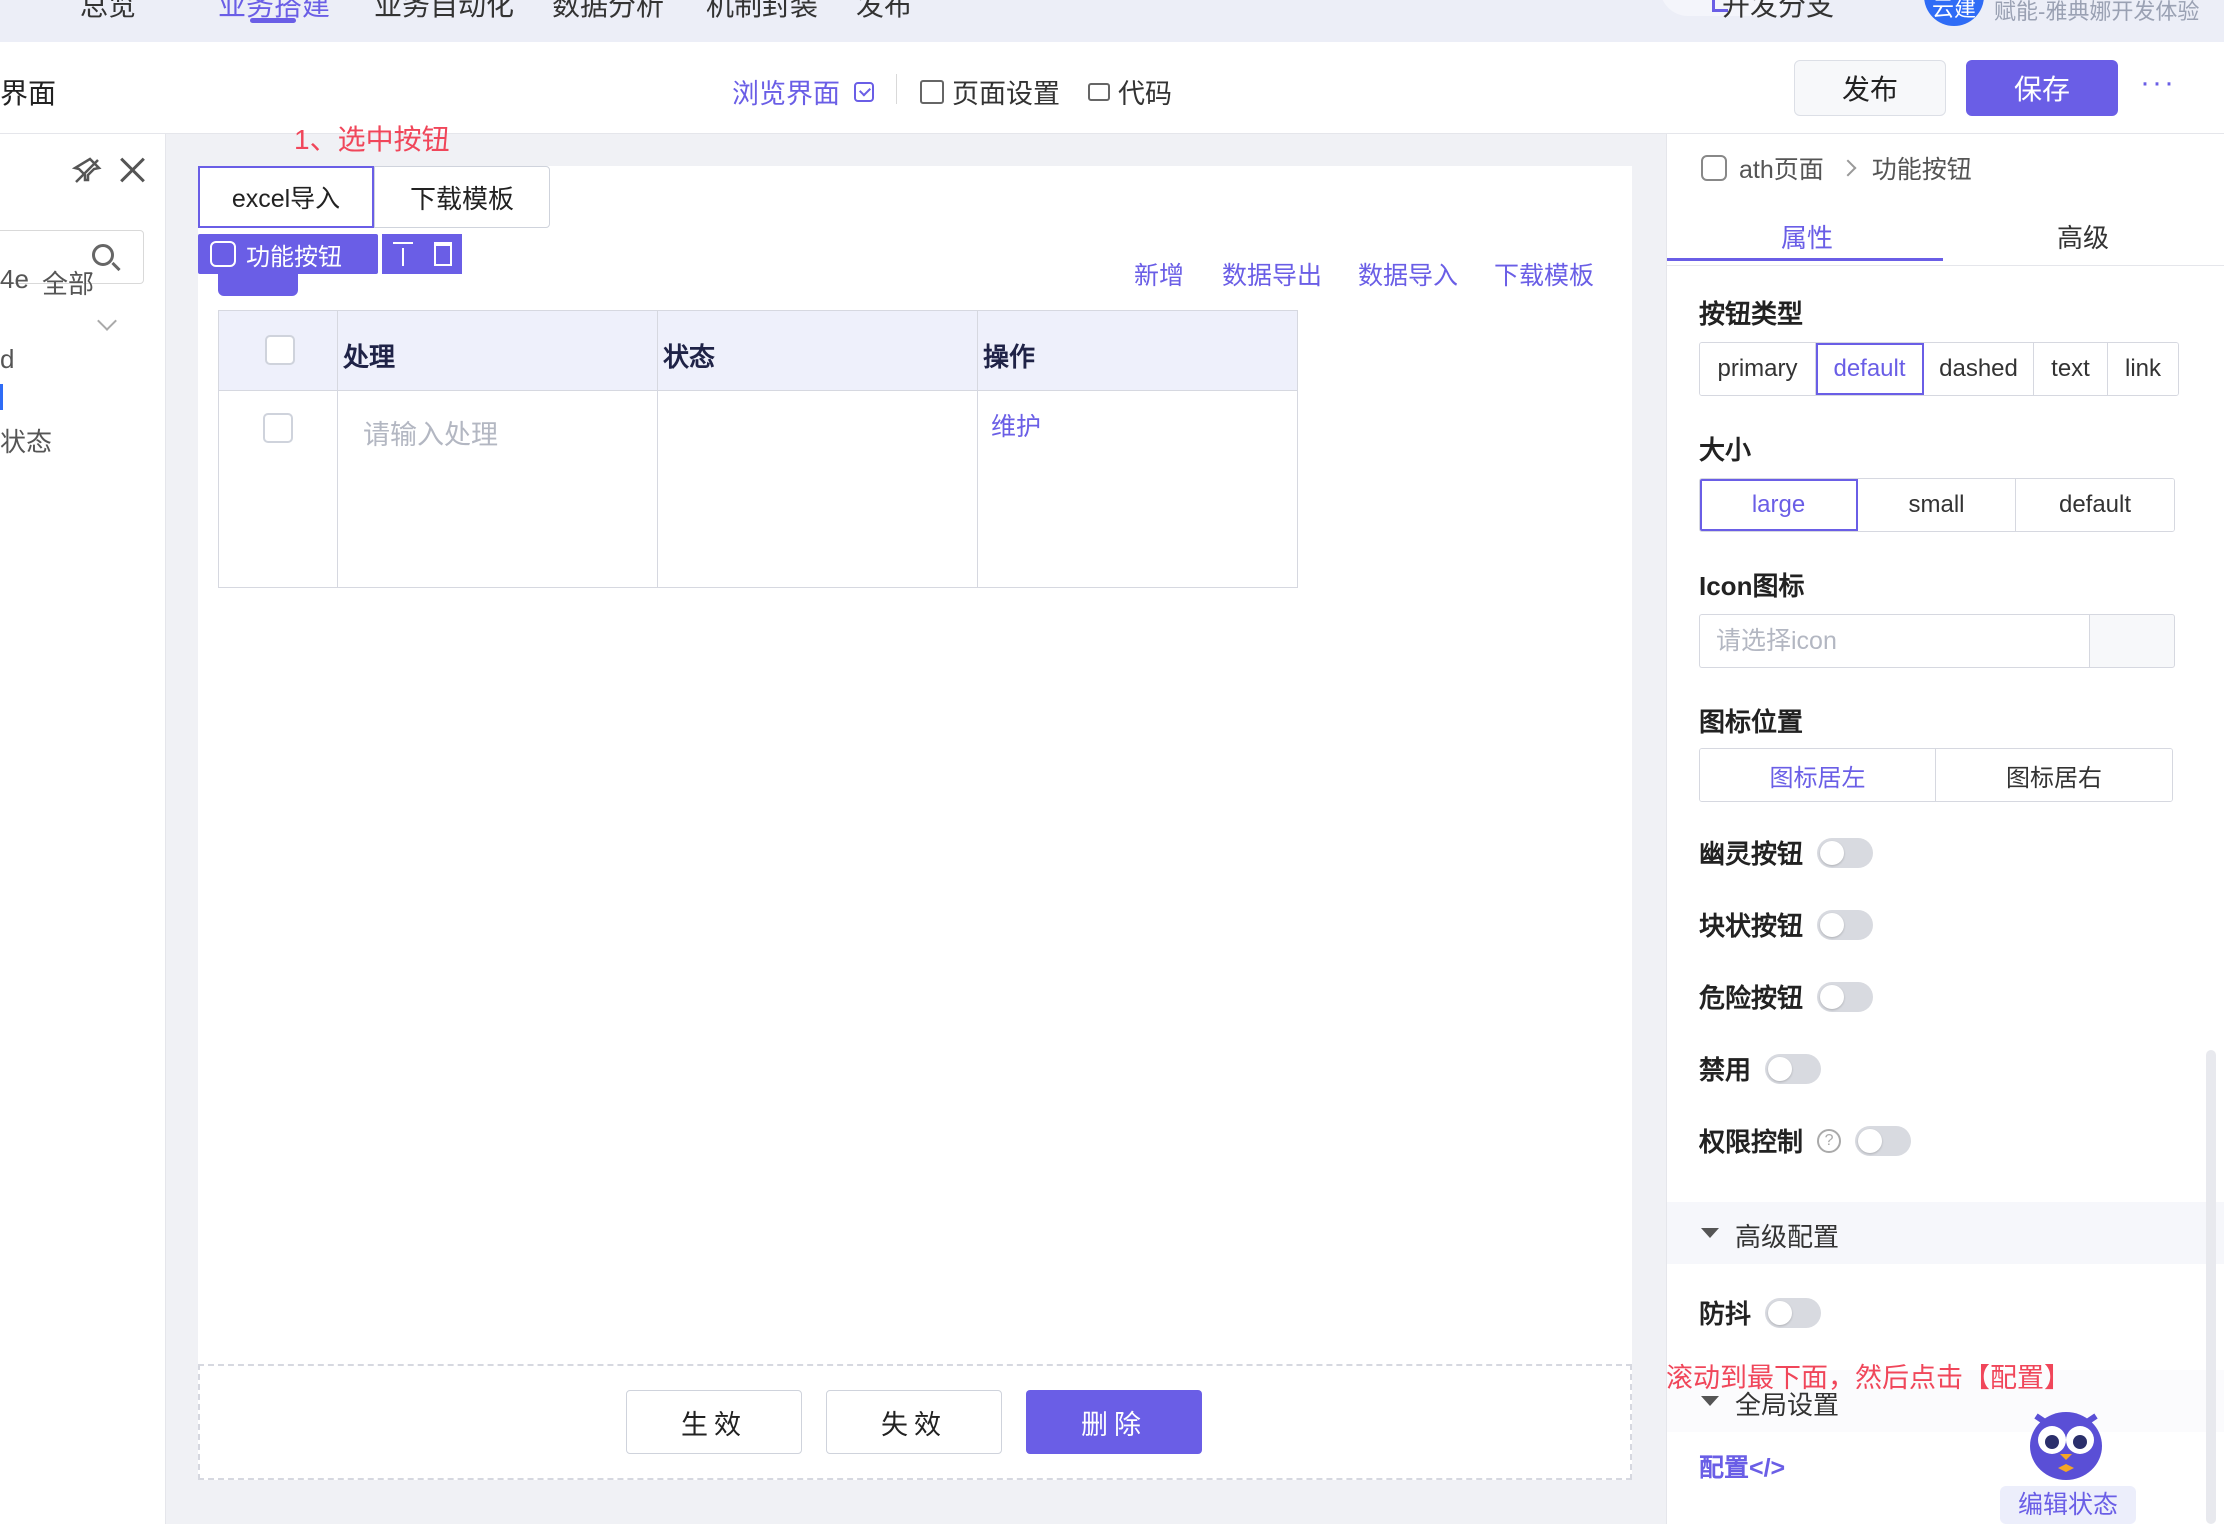  I want to click on breadcrumb-item-page: ath页面, so click(1781, 168).